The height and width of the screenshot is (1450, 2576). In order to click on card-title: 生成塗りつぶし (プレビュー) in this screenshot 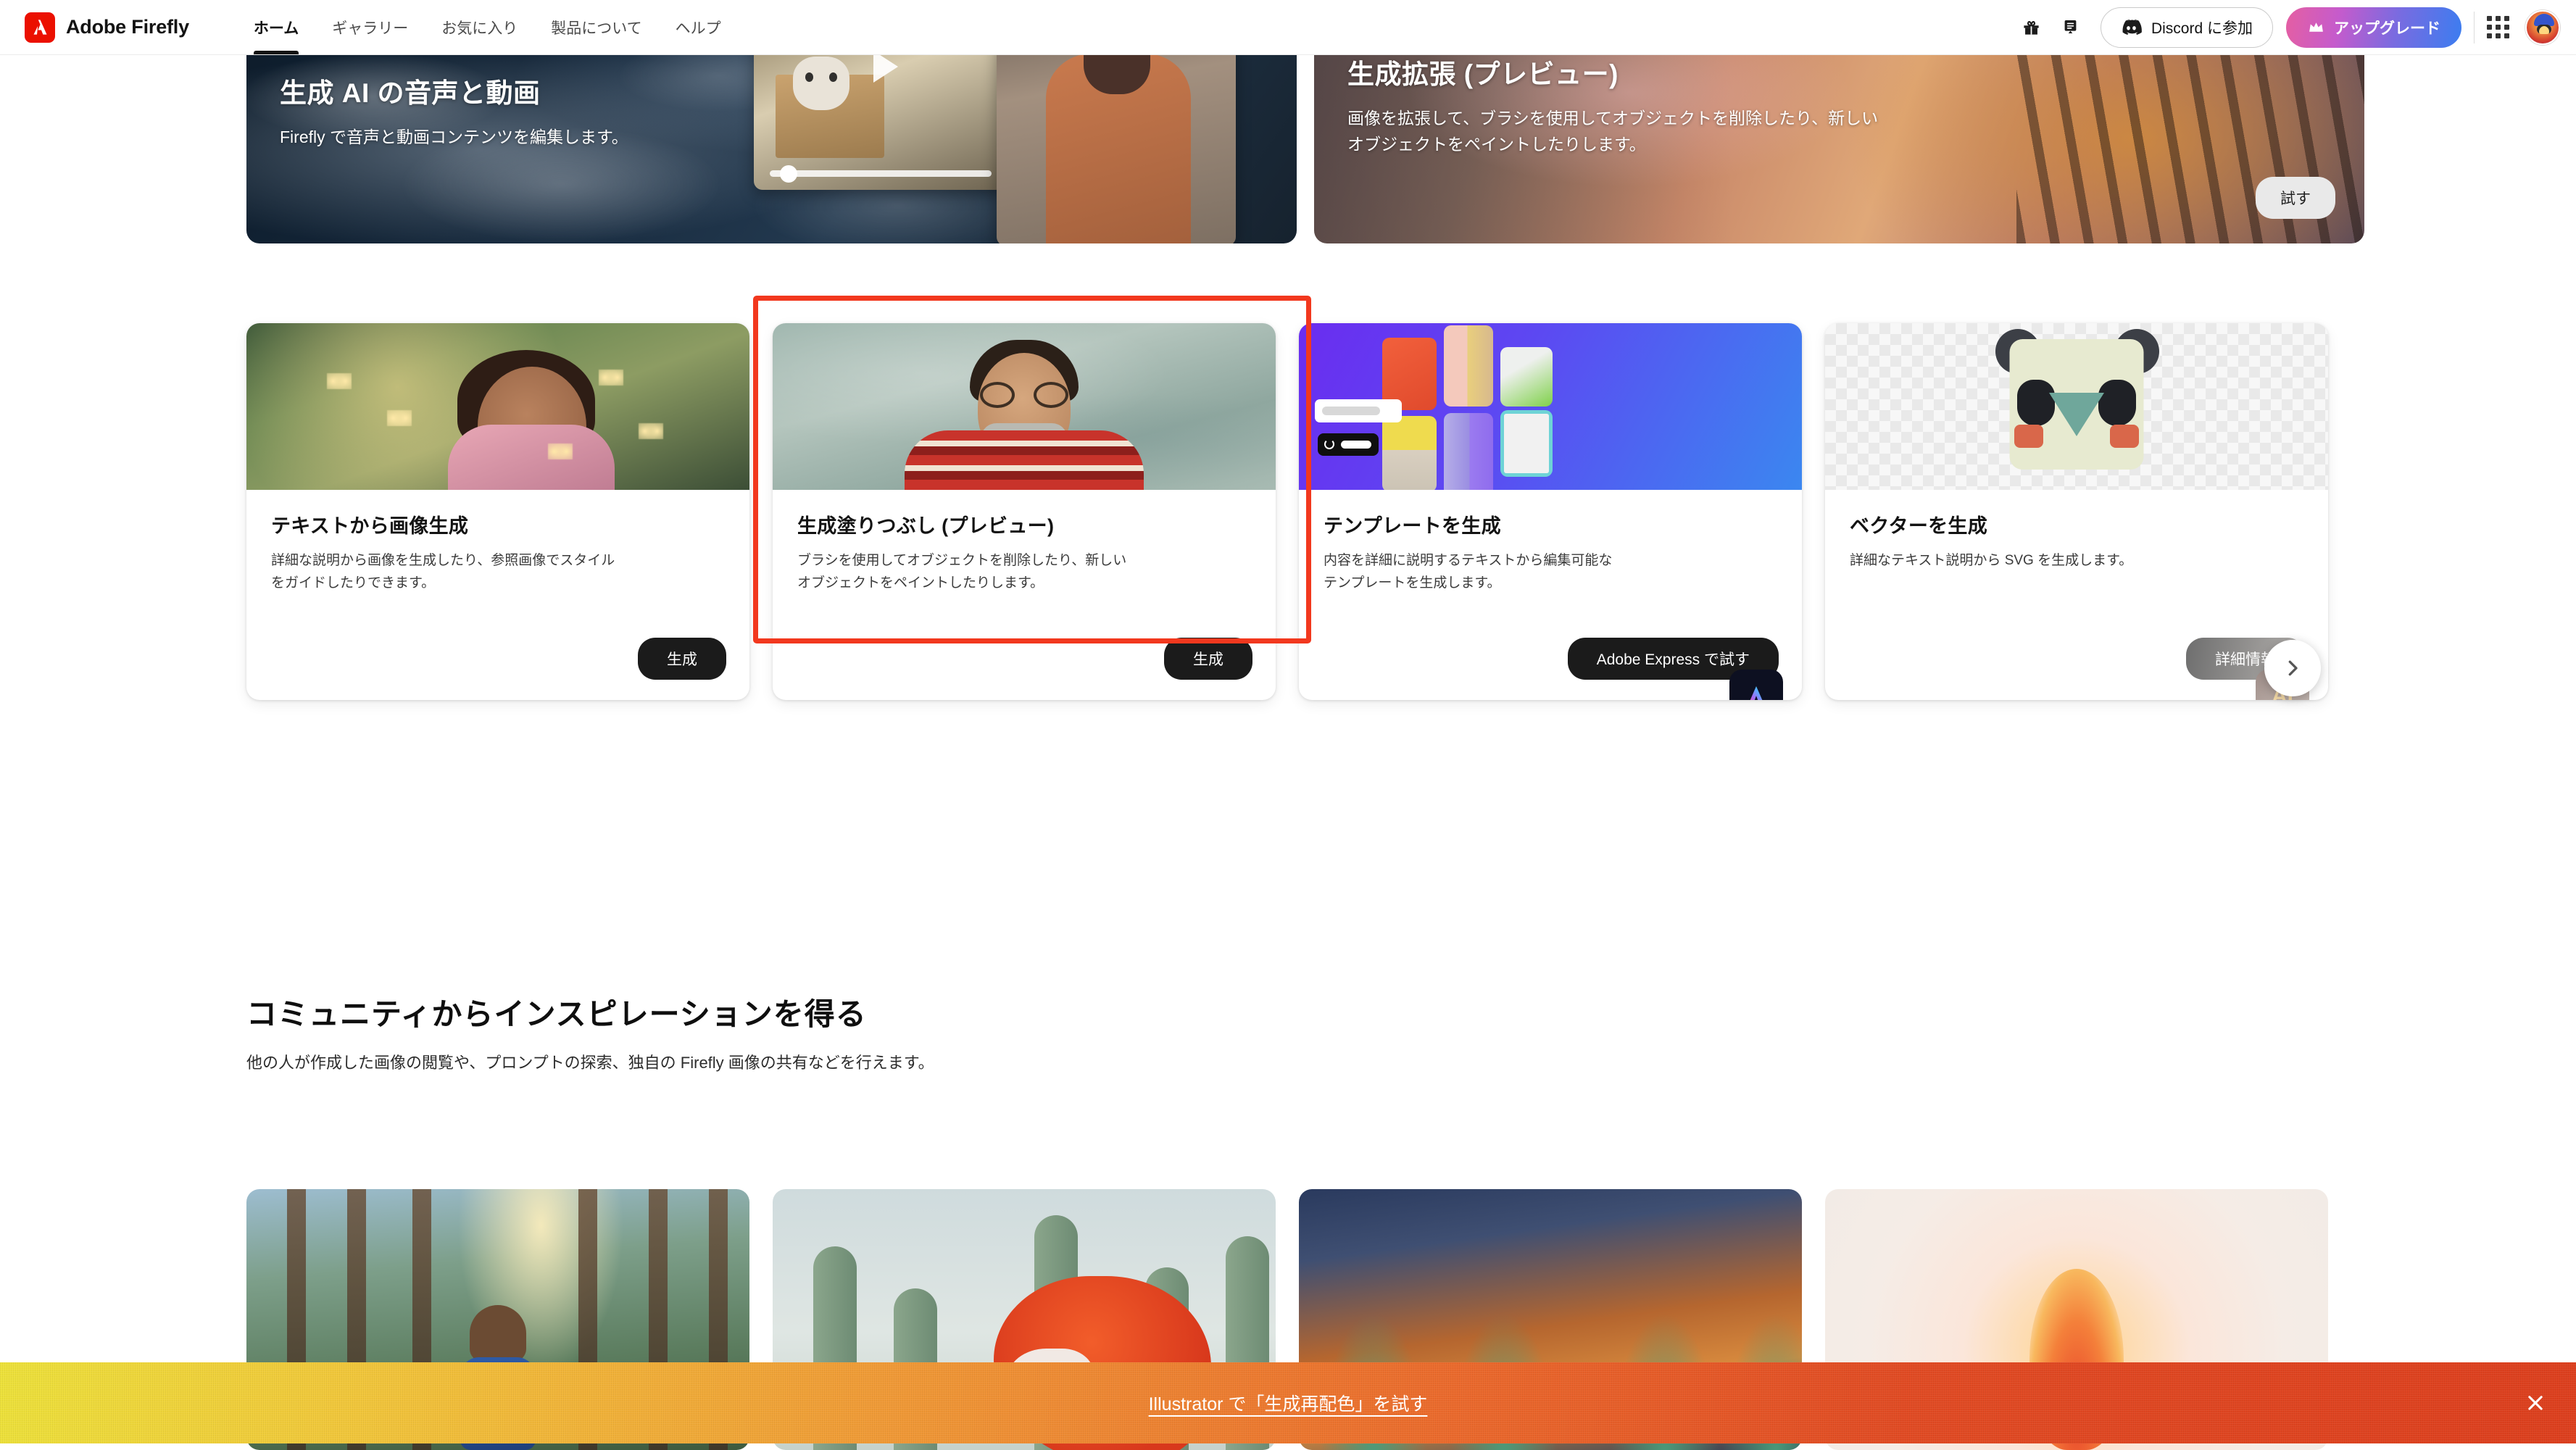, I will do `click(1024, 524)`.